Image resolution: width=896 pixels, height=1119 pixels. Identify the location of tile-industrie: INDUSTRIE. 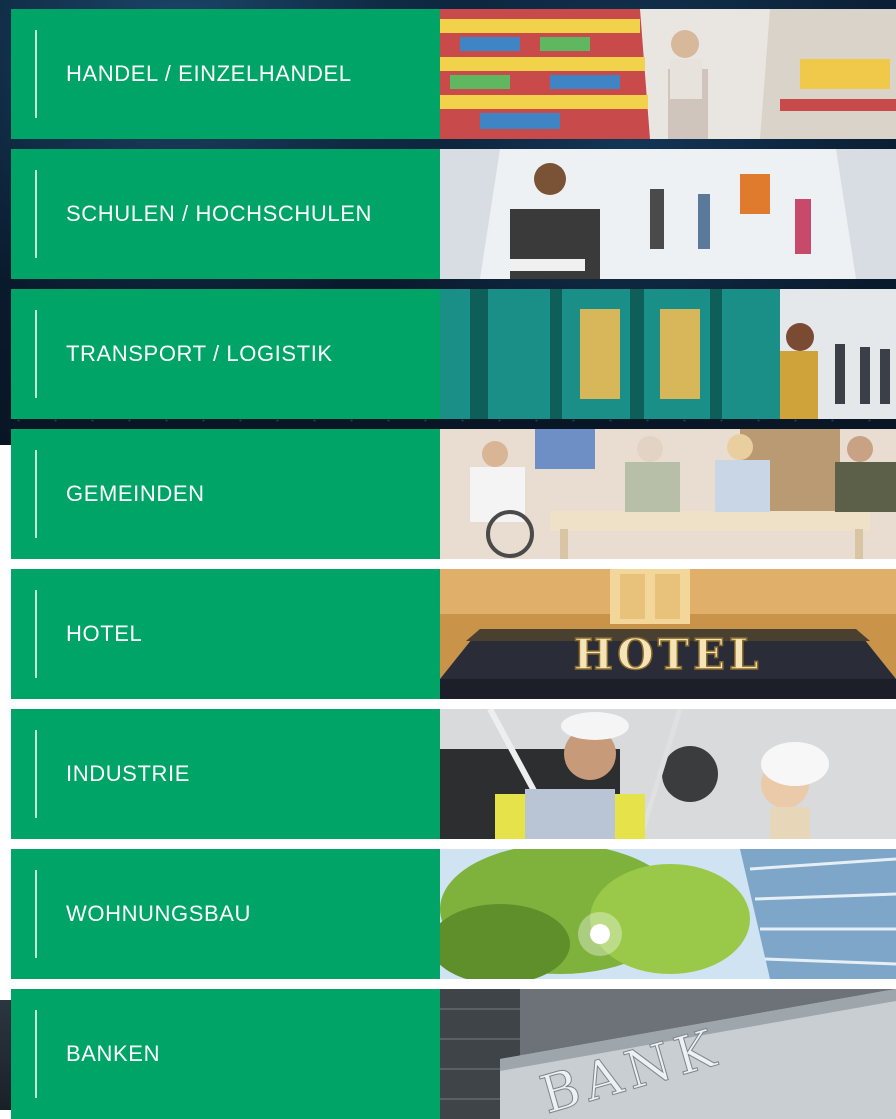
(453, 774).